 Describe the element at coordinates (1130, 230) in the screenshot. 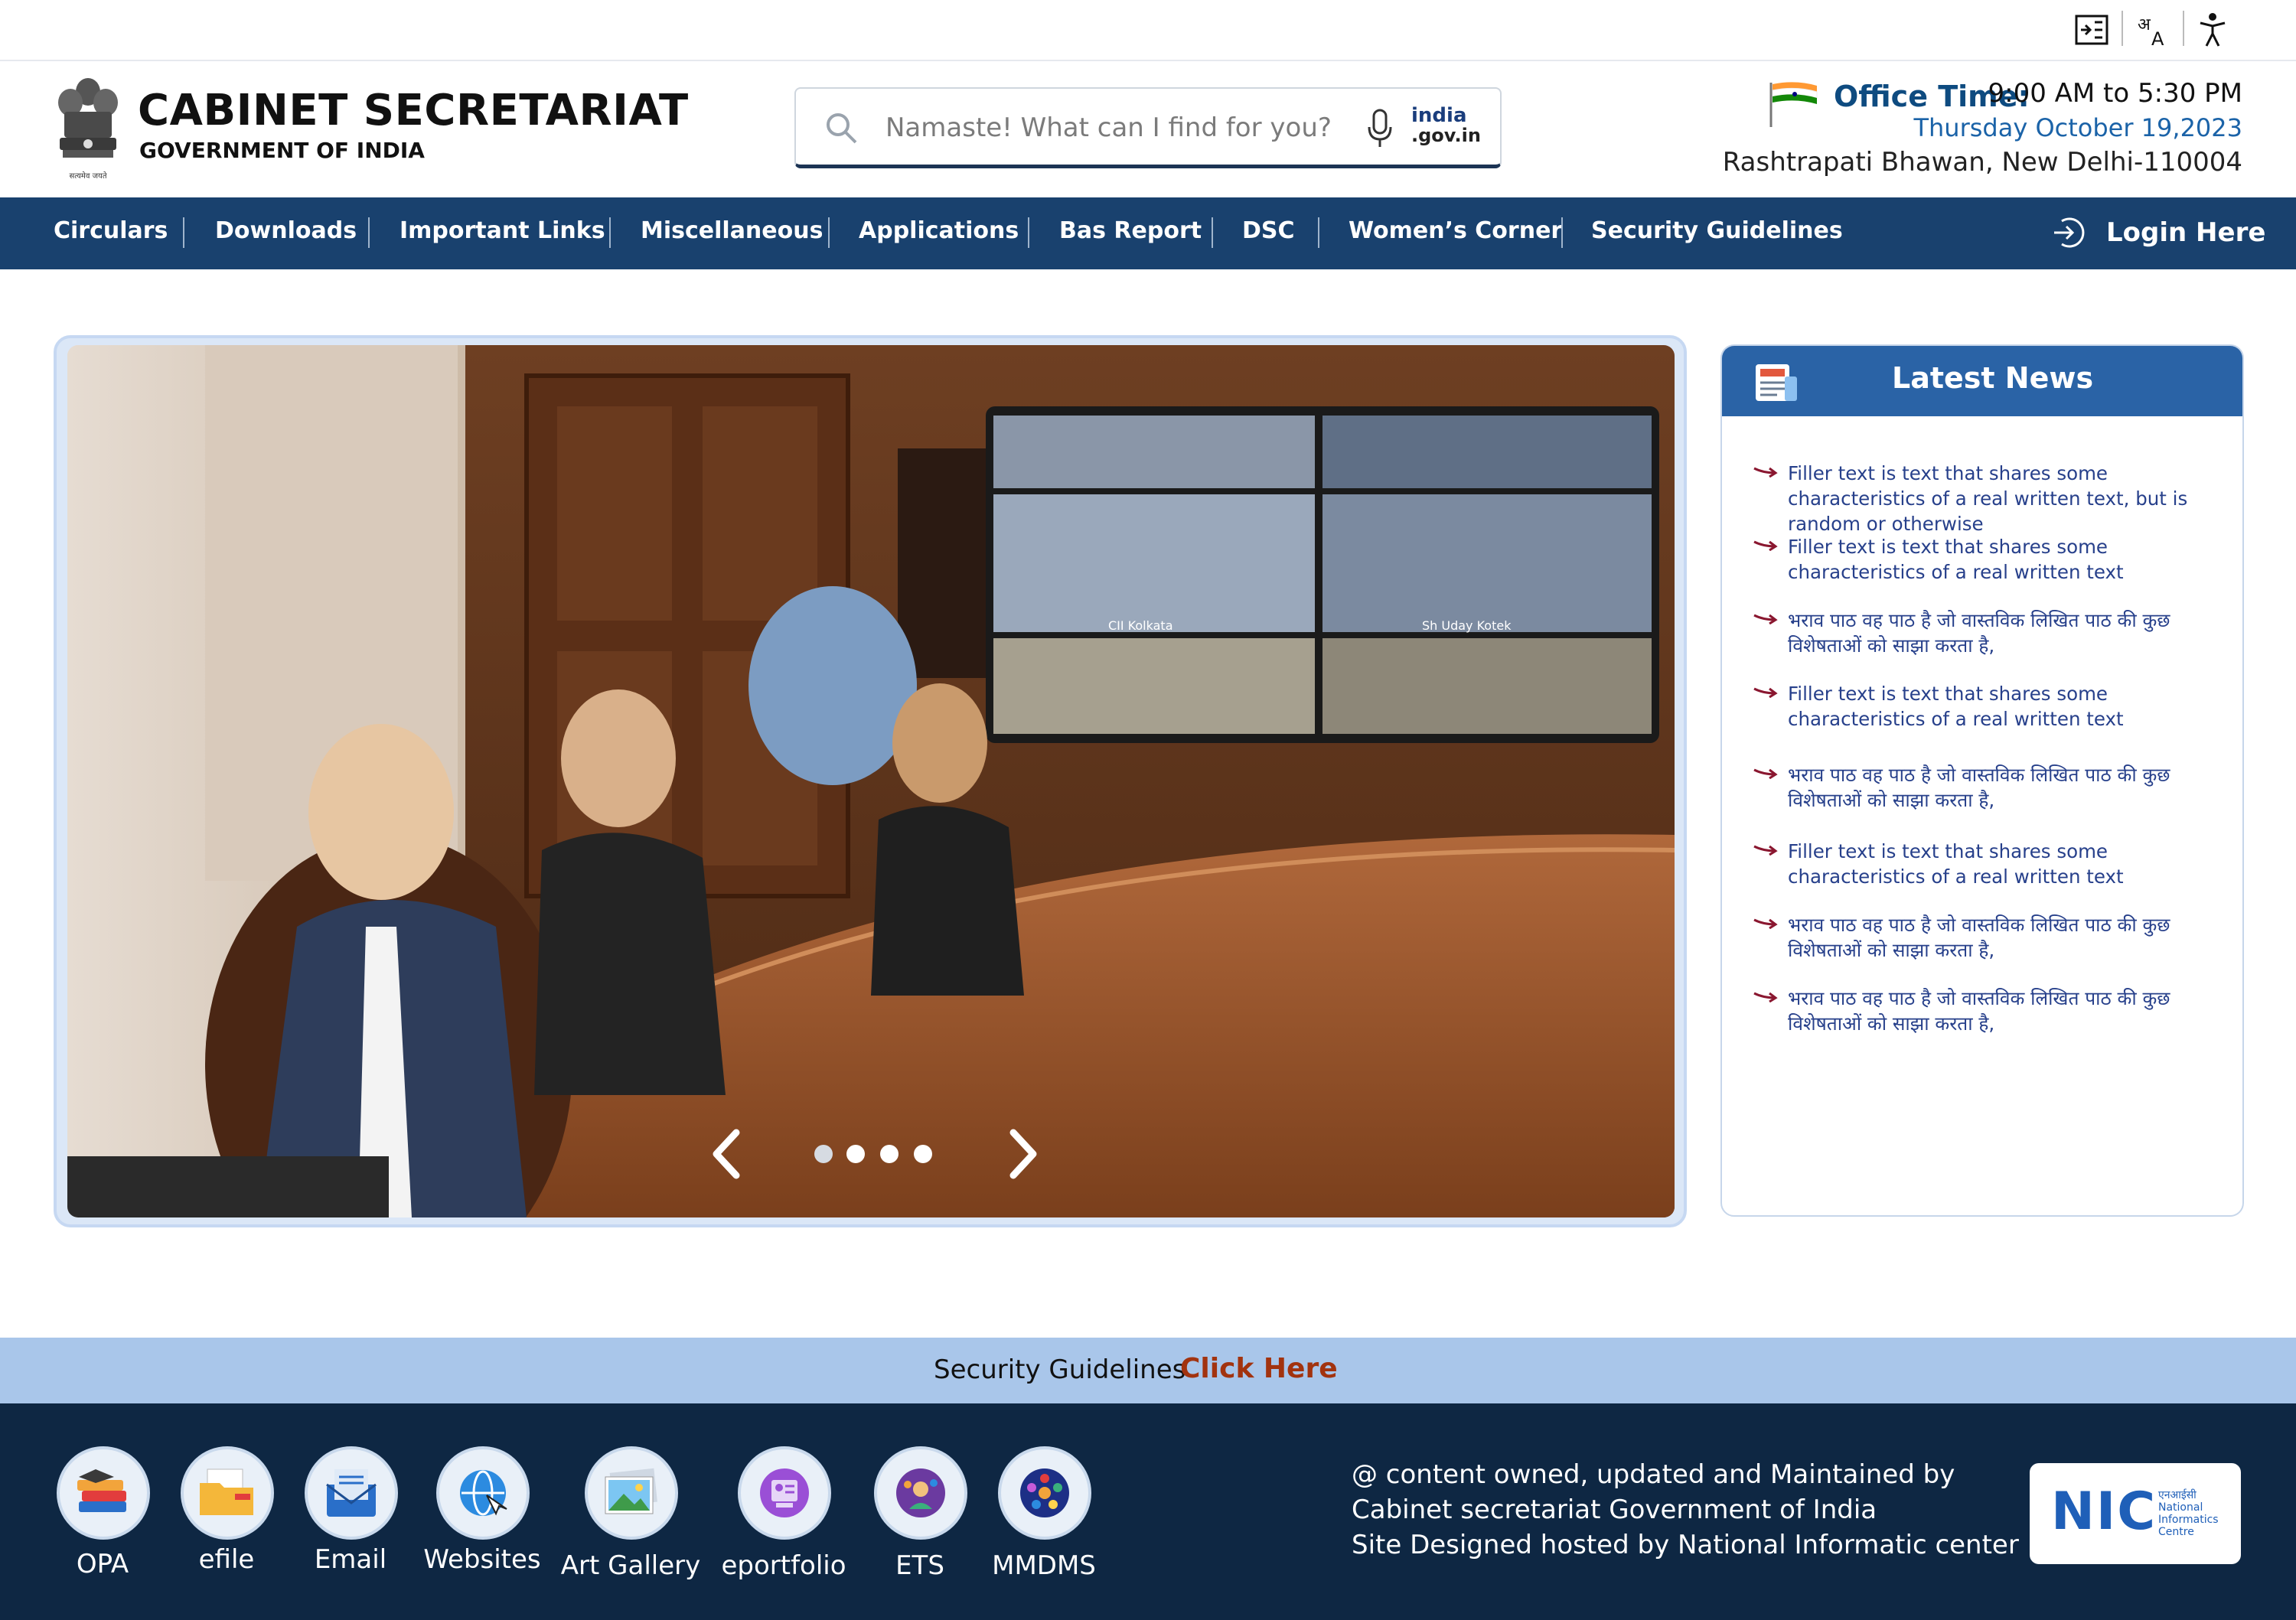

I see `nav-item-bas-report: Bas Report` at that location.